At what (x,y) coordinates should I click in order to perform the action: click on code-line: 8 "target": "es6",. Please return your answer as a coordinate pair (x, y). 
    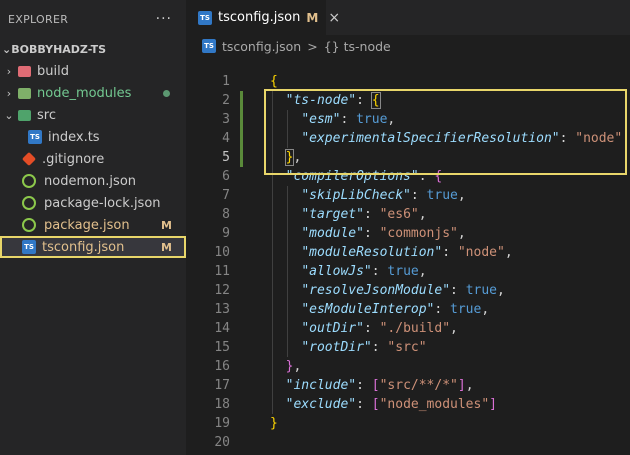
    Looking at the image, I should click on (408, 214).